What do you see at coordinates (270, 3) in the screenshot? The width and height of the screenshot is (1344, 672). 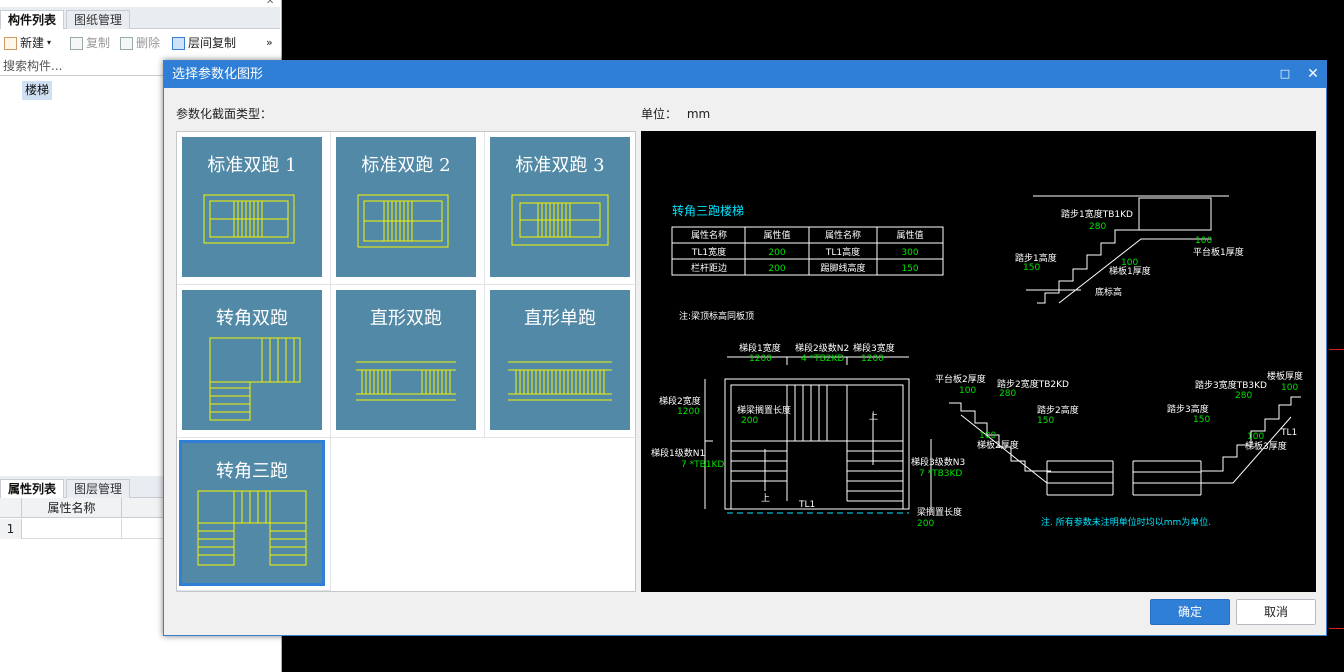 I see `panel-close-icon: ✕` at bounding box center [270, 3].